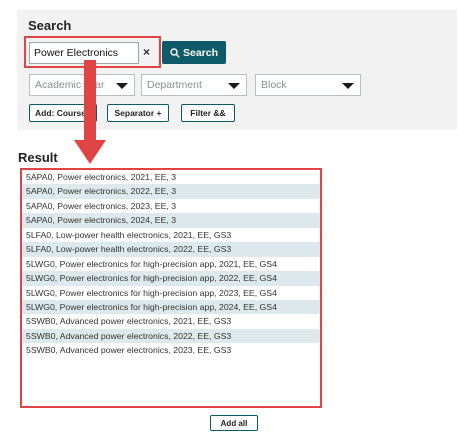 The width and height of the screenshot is (459, 432). I want to click on academic-year-select: Academic year, so click(82, 85).